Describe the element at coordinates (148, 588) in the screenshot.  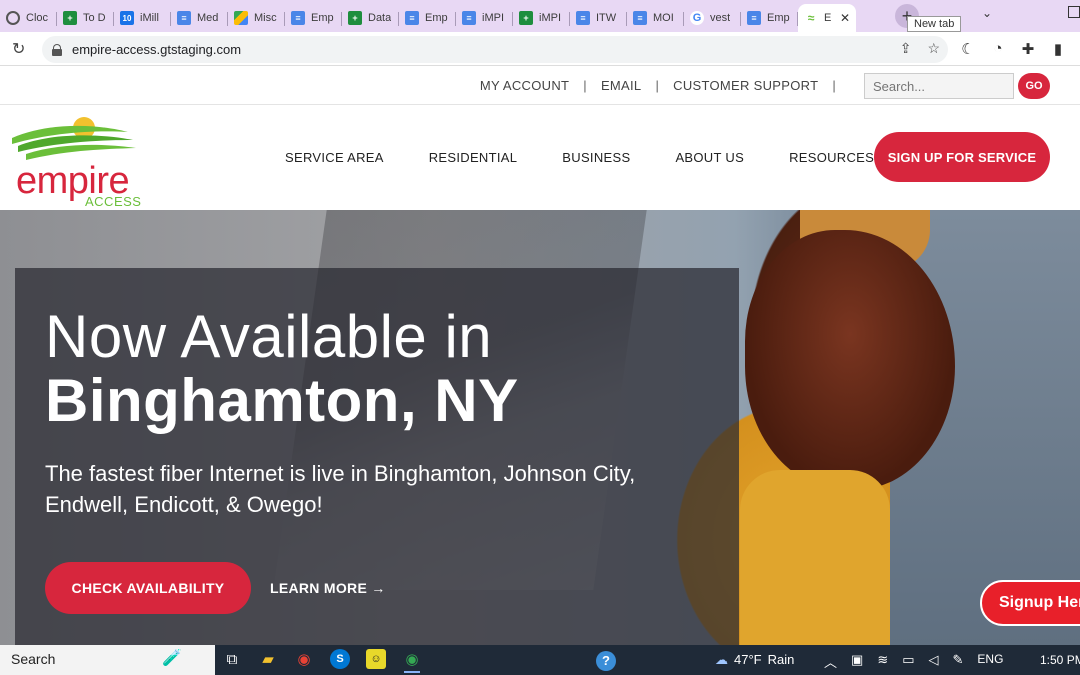
I see `check-availability-button: CHECK AVAILABILITY` at that location.